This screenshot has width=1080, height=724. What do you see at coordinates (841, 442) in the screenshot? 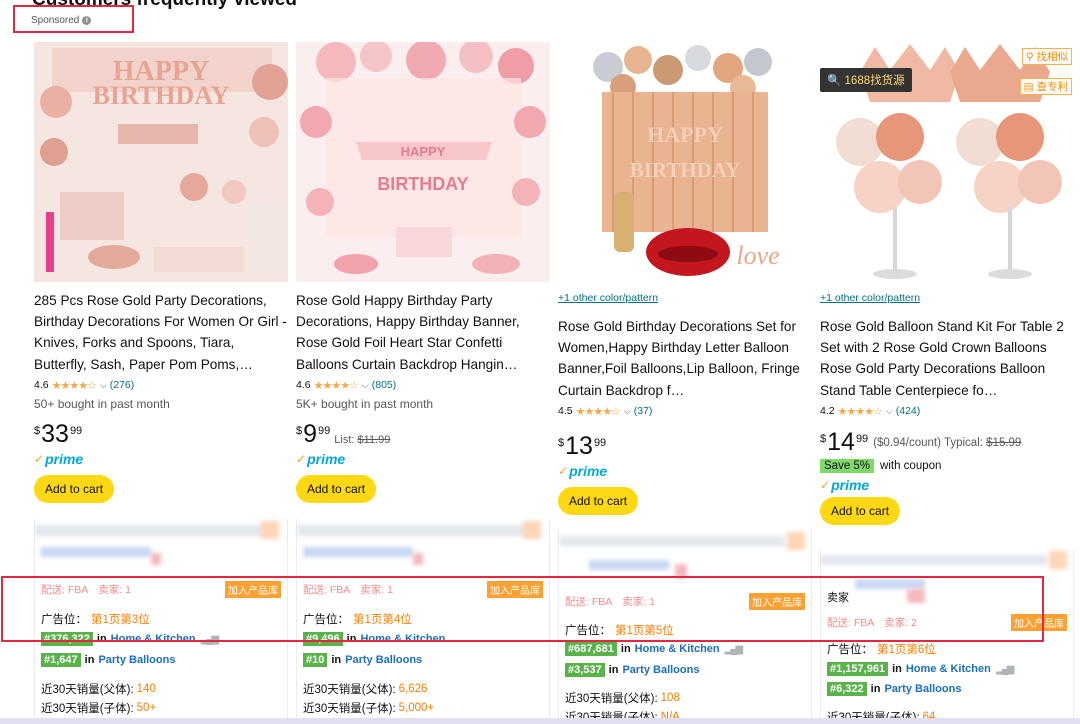
I see `price-dollars: 14` at bounding box center [841, 442].